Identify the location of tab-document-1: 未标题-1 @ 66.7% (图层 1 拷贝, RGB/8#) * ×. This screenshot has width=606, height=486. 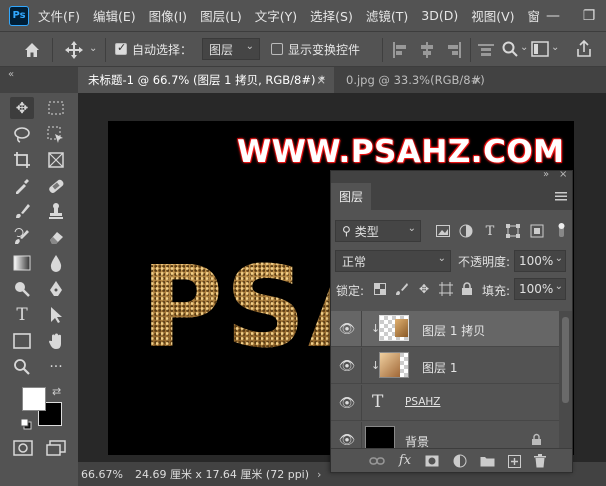
(206, 80).